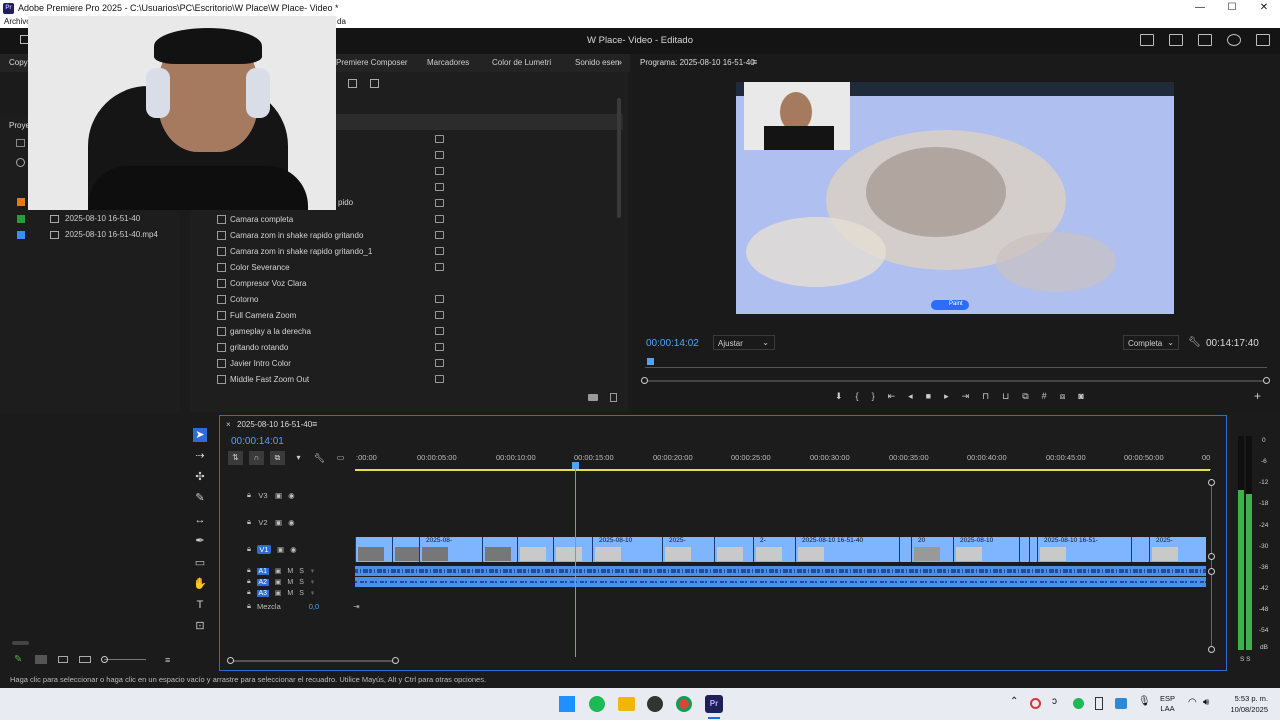 The image size is (1280, 720). Describe the element at coordinates (1263, 40) in the screenshot. I see `fullscreen-icon` at that location.